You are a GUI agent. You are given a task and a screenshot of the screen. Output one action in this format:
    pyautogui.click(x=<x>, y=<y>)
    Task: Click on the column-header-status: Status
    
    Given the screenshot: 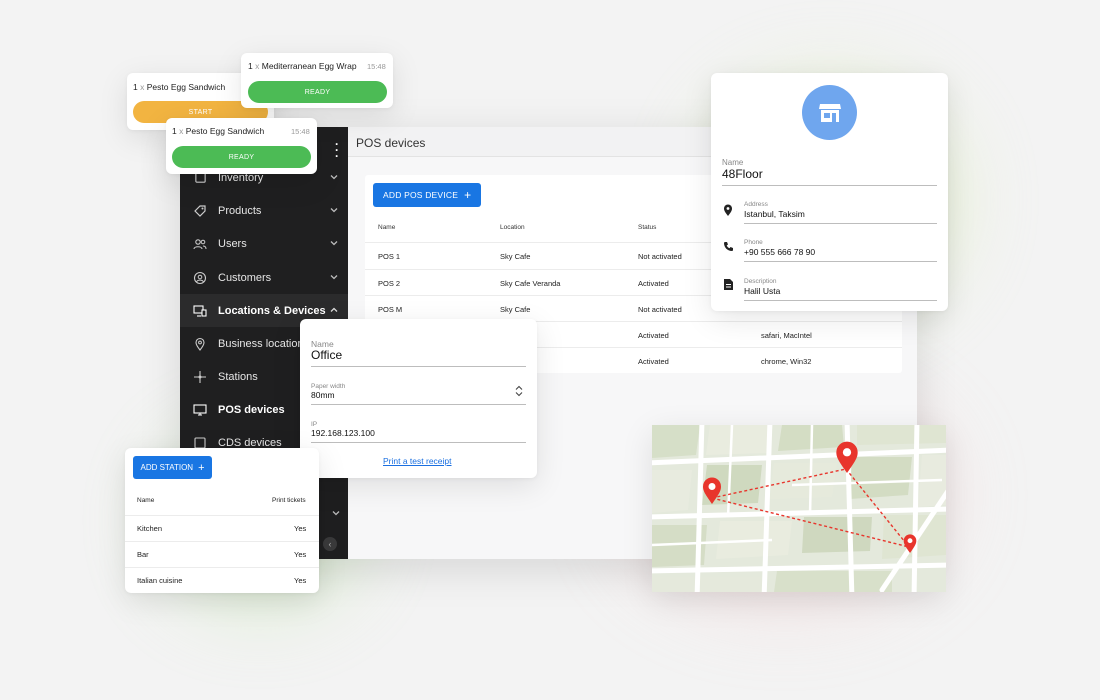 What is the action you would take?
    pyautogui.click(x=647, y=227)
    